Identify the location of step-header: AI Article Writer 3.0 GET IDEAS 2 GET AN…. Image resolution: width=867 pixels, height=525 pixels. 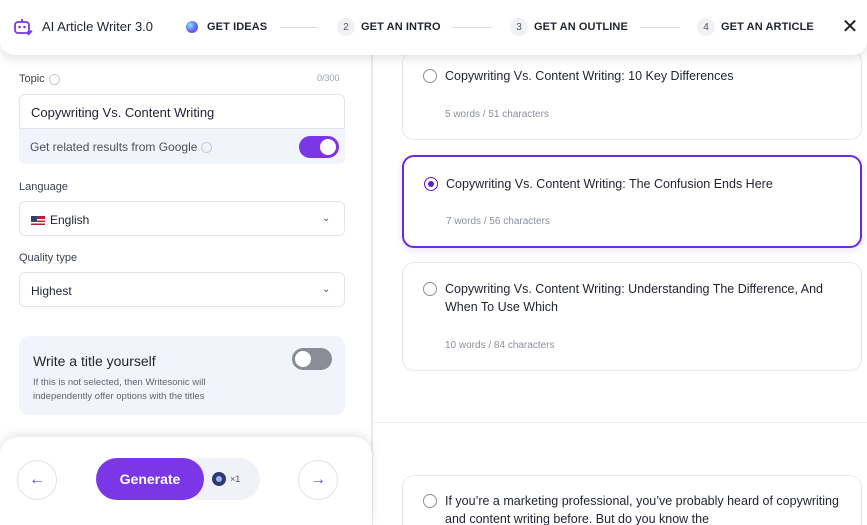
(433, 27).